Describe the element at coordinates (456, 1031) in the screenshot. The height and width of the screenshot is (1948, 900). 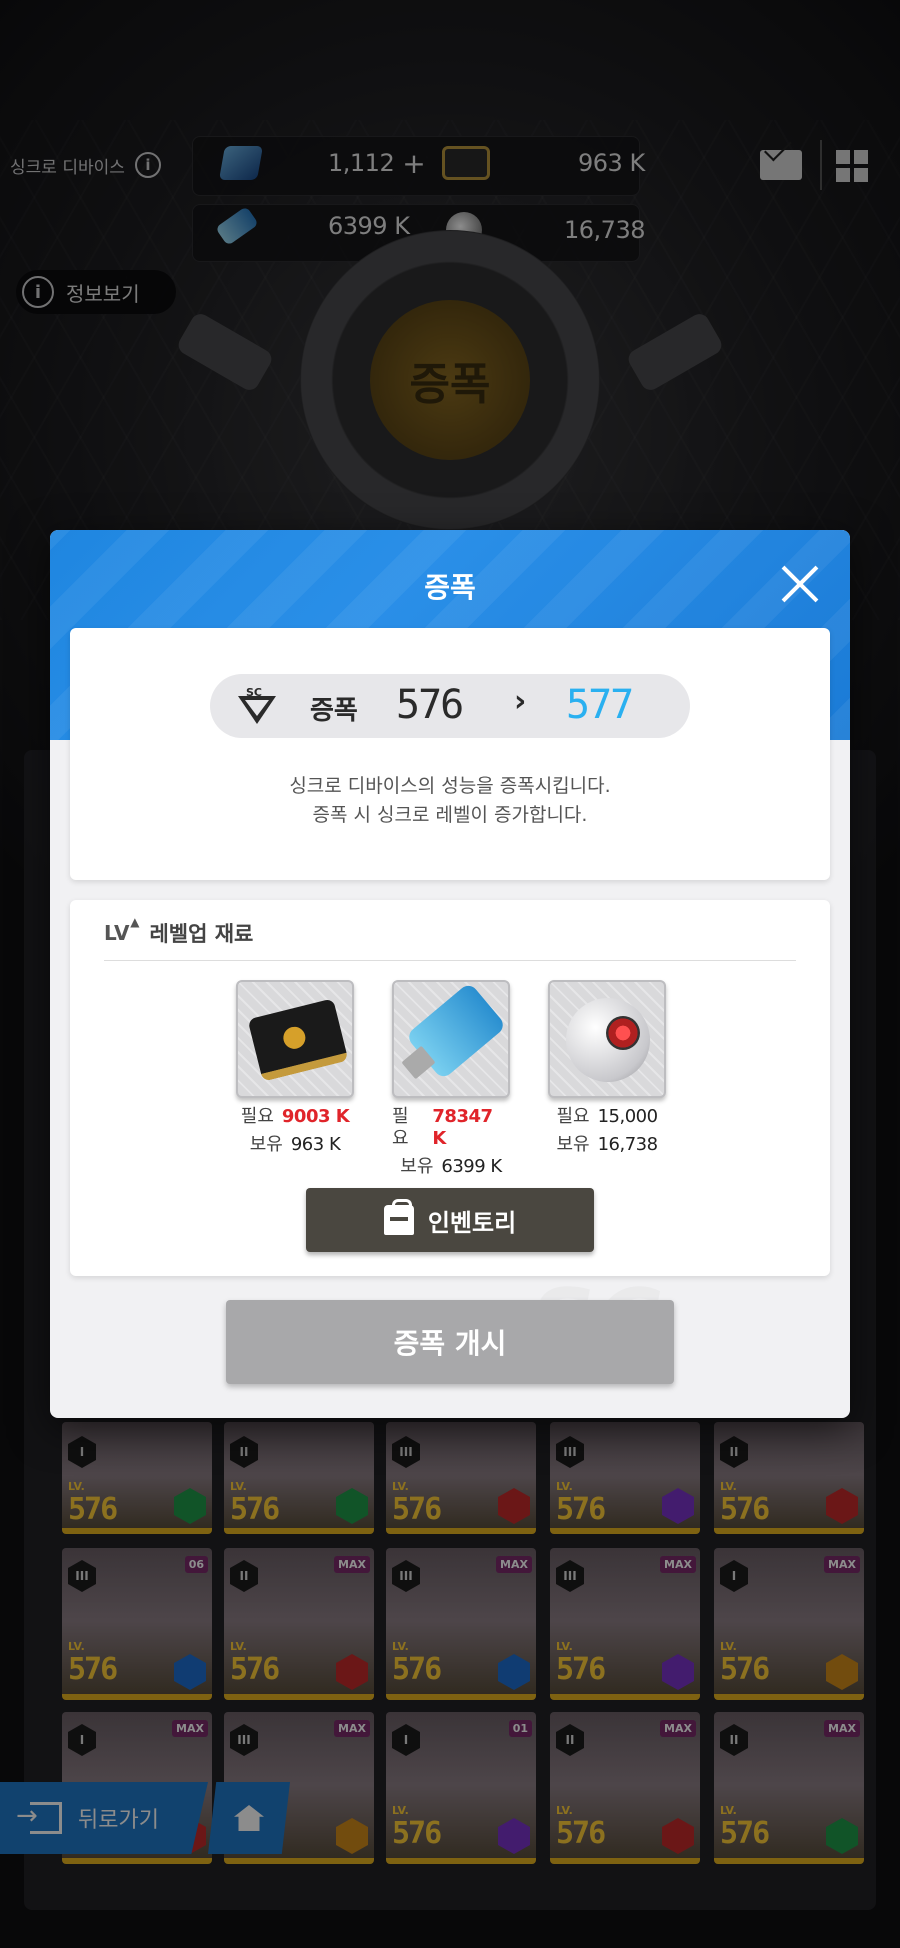
I see `usb-drive-icon` at that location.